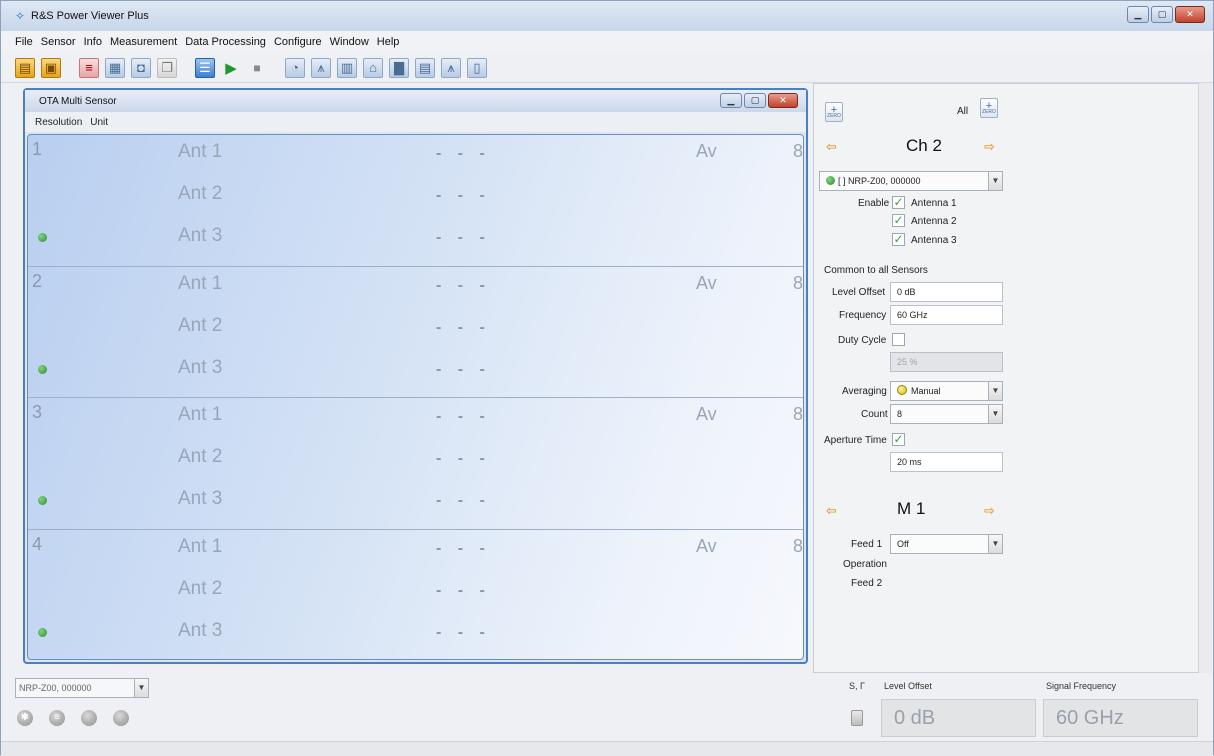 Image resolution: width=1214 pixels, height=756 pixels. Describe the element at coordinates (989, 147) in the screenshot. I see `next-channel-arrow-icon: ⇨` at that location.